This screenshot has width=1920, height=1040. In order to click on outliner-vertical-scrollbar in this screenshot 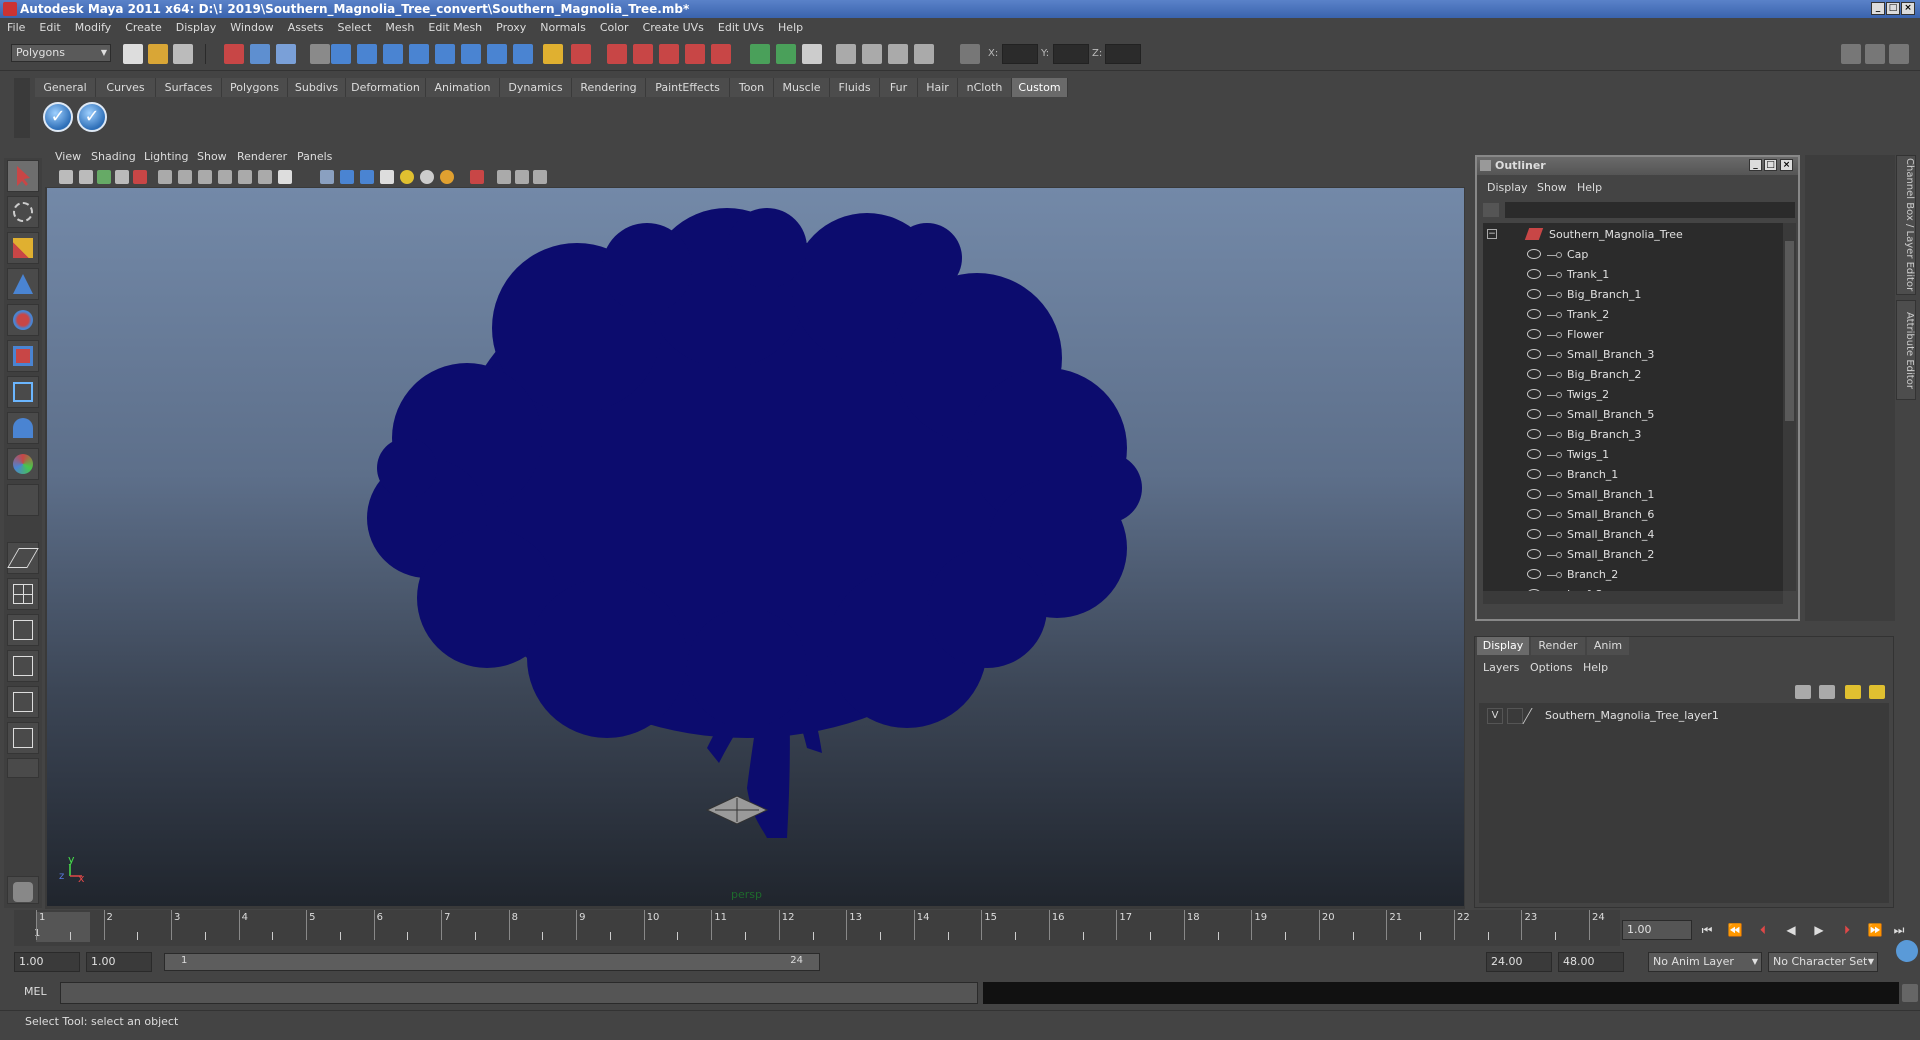, I will do `click(1789, 407)`.